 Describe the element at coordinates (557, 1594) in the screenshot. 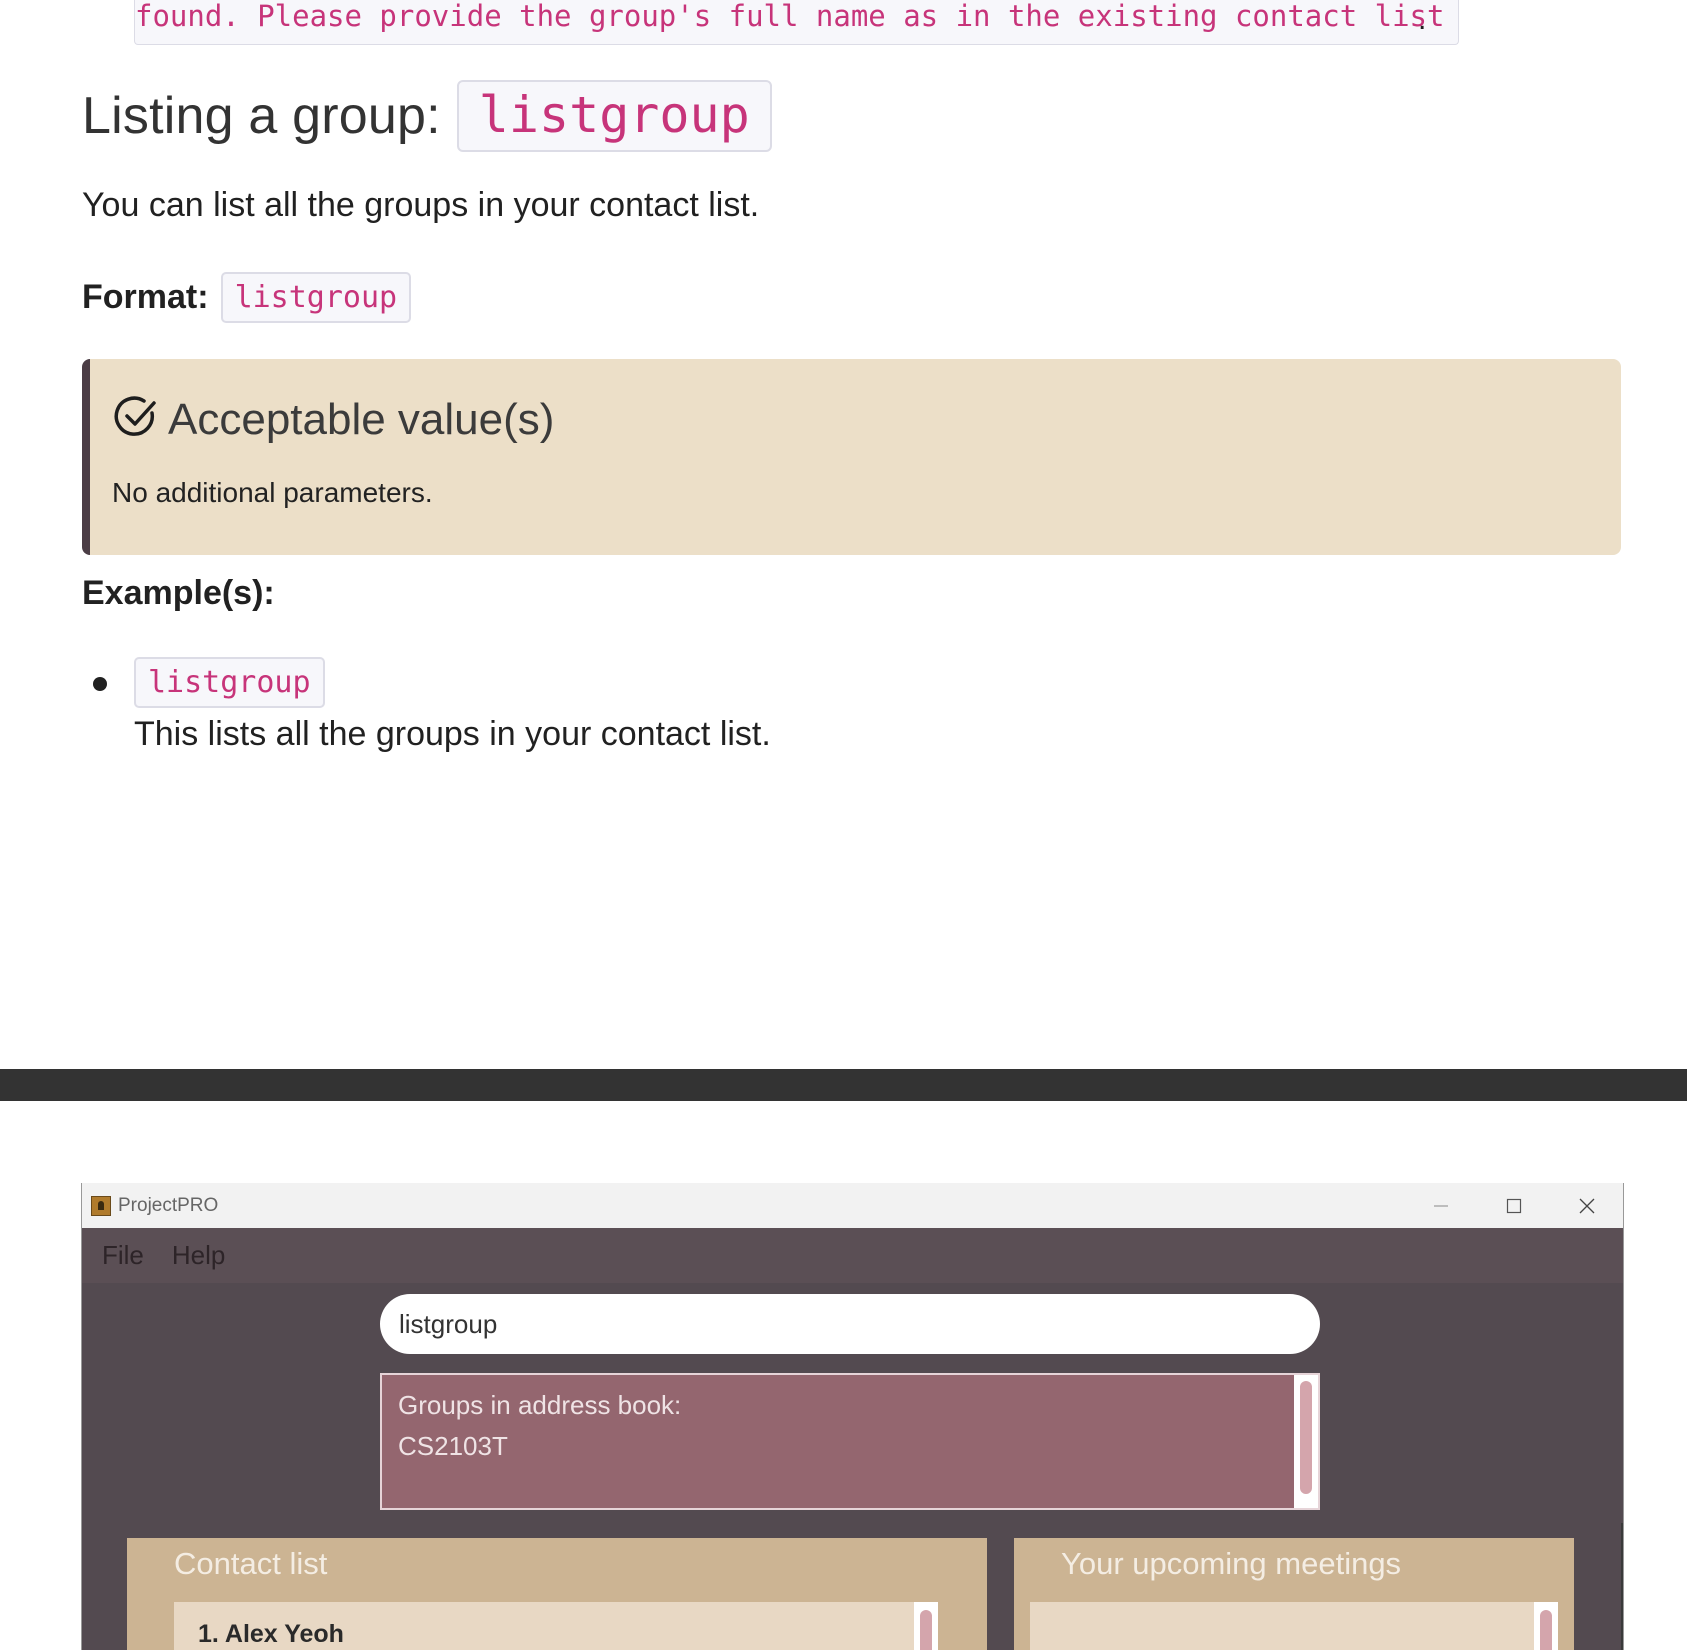

I see `contact-list-panel: Contact list 1. Alex Yeoh` at that location.